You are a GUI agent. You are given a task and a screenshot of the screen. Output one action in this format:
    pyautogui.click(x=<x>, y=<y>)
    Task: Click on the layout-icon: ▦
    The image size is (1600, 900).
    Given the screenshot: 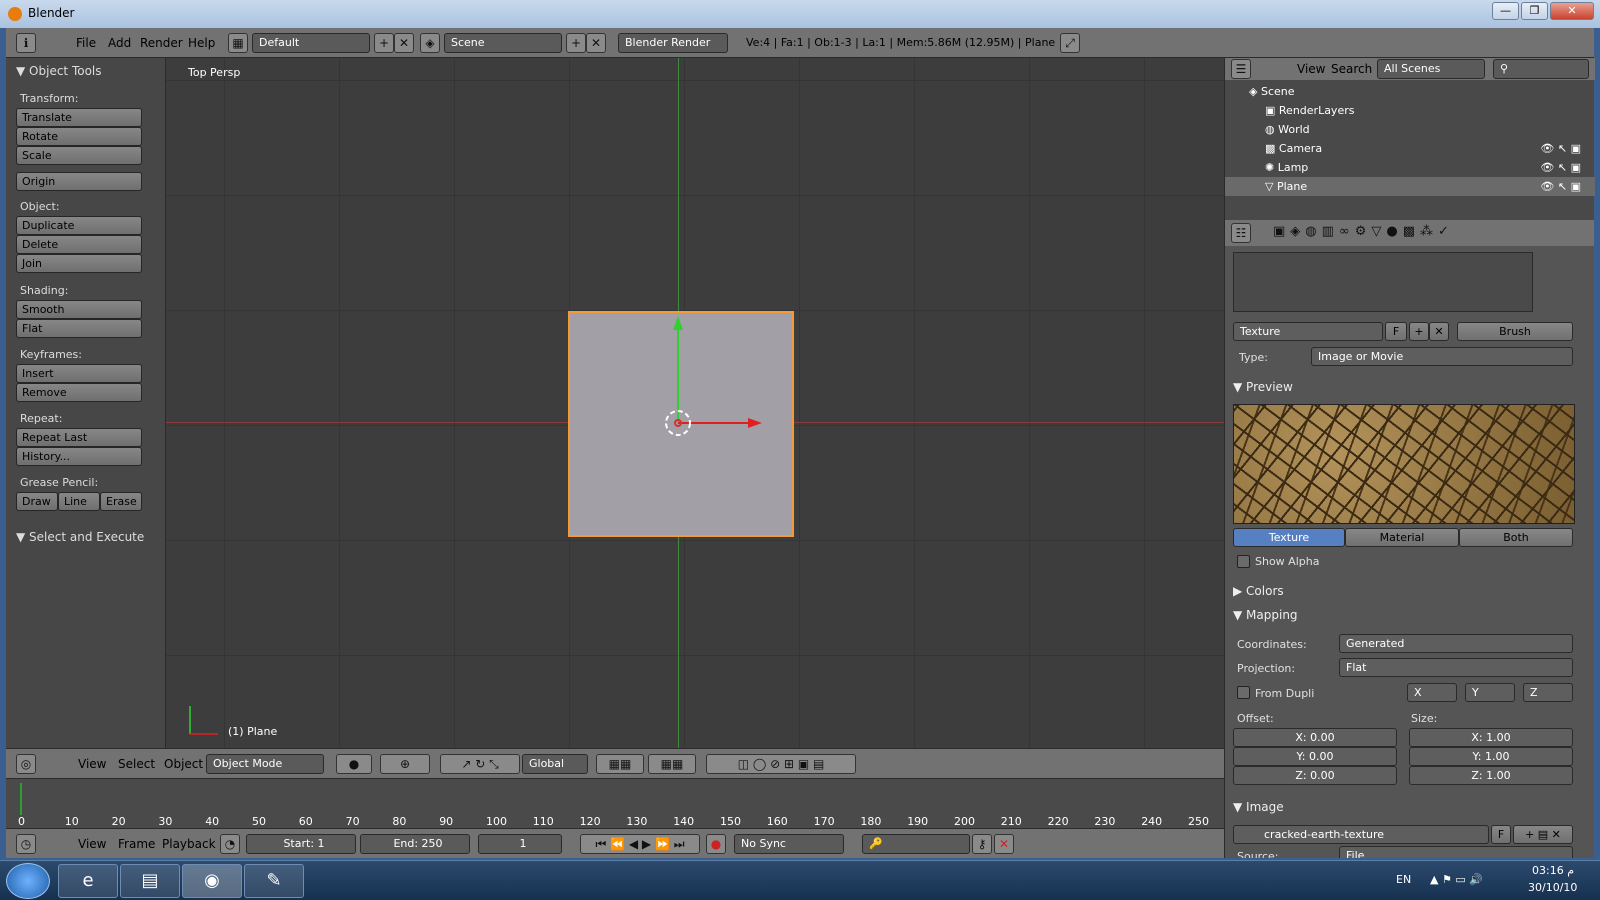 What is the action you would take?
    pyautogui.click(x=238, y=43)
    